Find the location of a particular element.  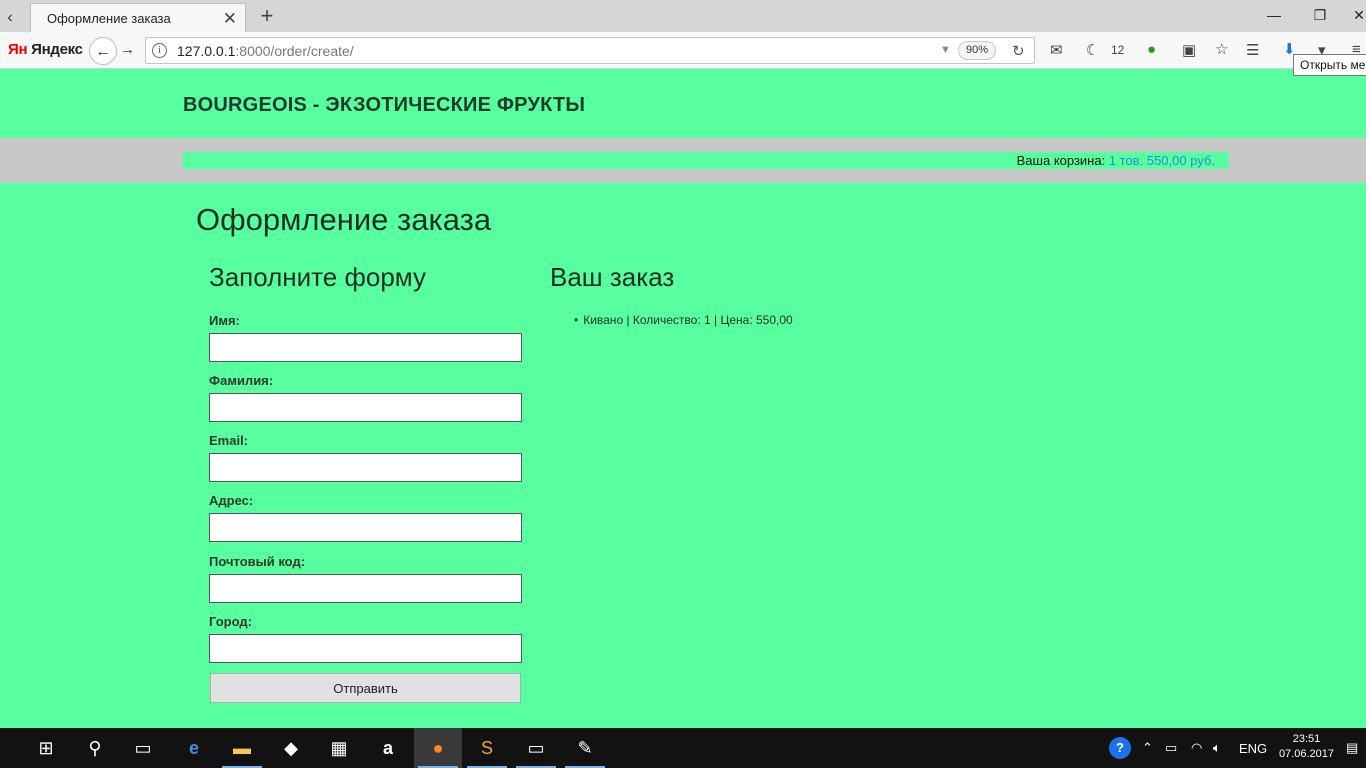

browser-tab-bar: ‹ Оформление заказа ✕ + — ❐ ✕ is located at coordinates (683, 16).